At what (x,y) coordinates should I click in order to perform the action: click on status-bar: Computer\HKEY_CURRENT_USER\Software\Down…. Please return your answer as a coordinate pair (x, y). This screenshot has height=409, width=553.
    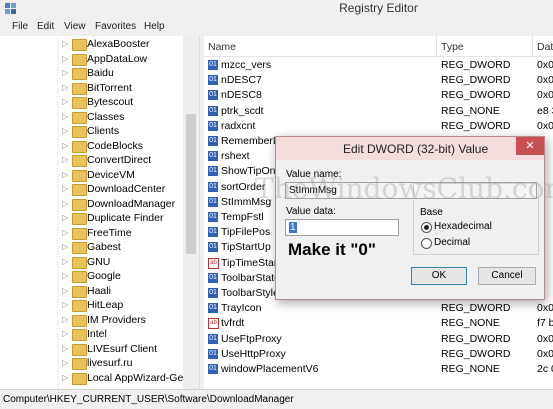
    Looking at the image, I should click on (276, 399).